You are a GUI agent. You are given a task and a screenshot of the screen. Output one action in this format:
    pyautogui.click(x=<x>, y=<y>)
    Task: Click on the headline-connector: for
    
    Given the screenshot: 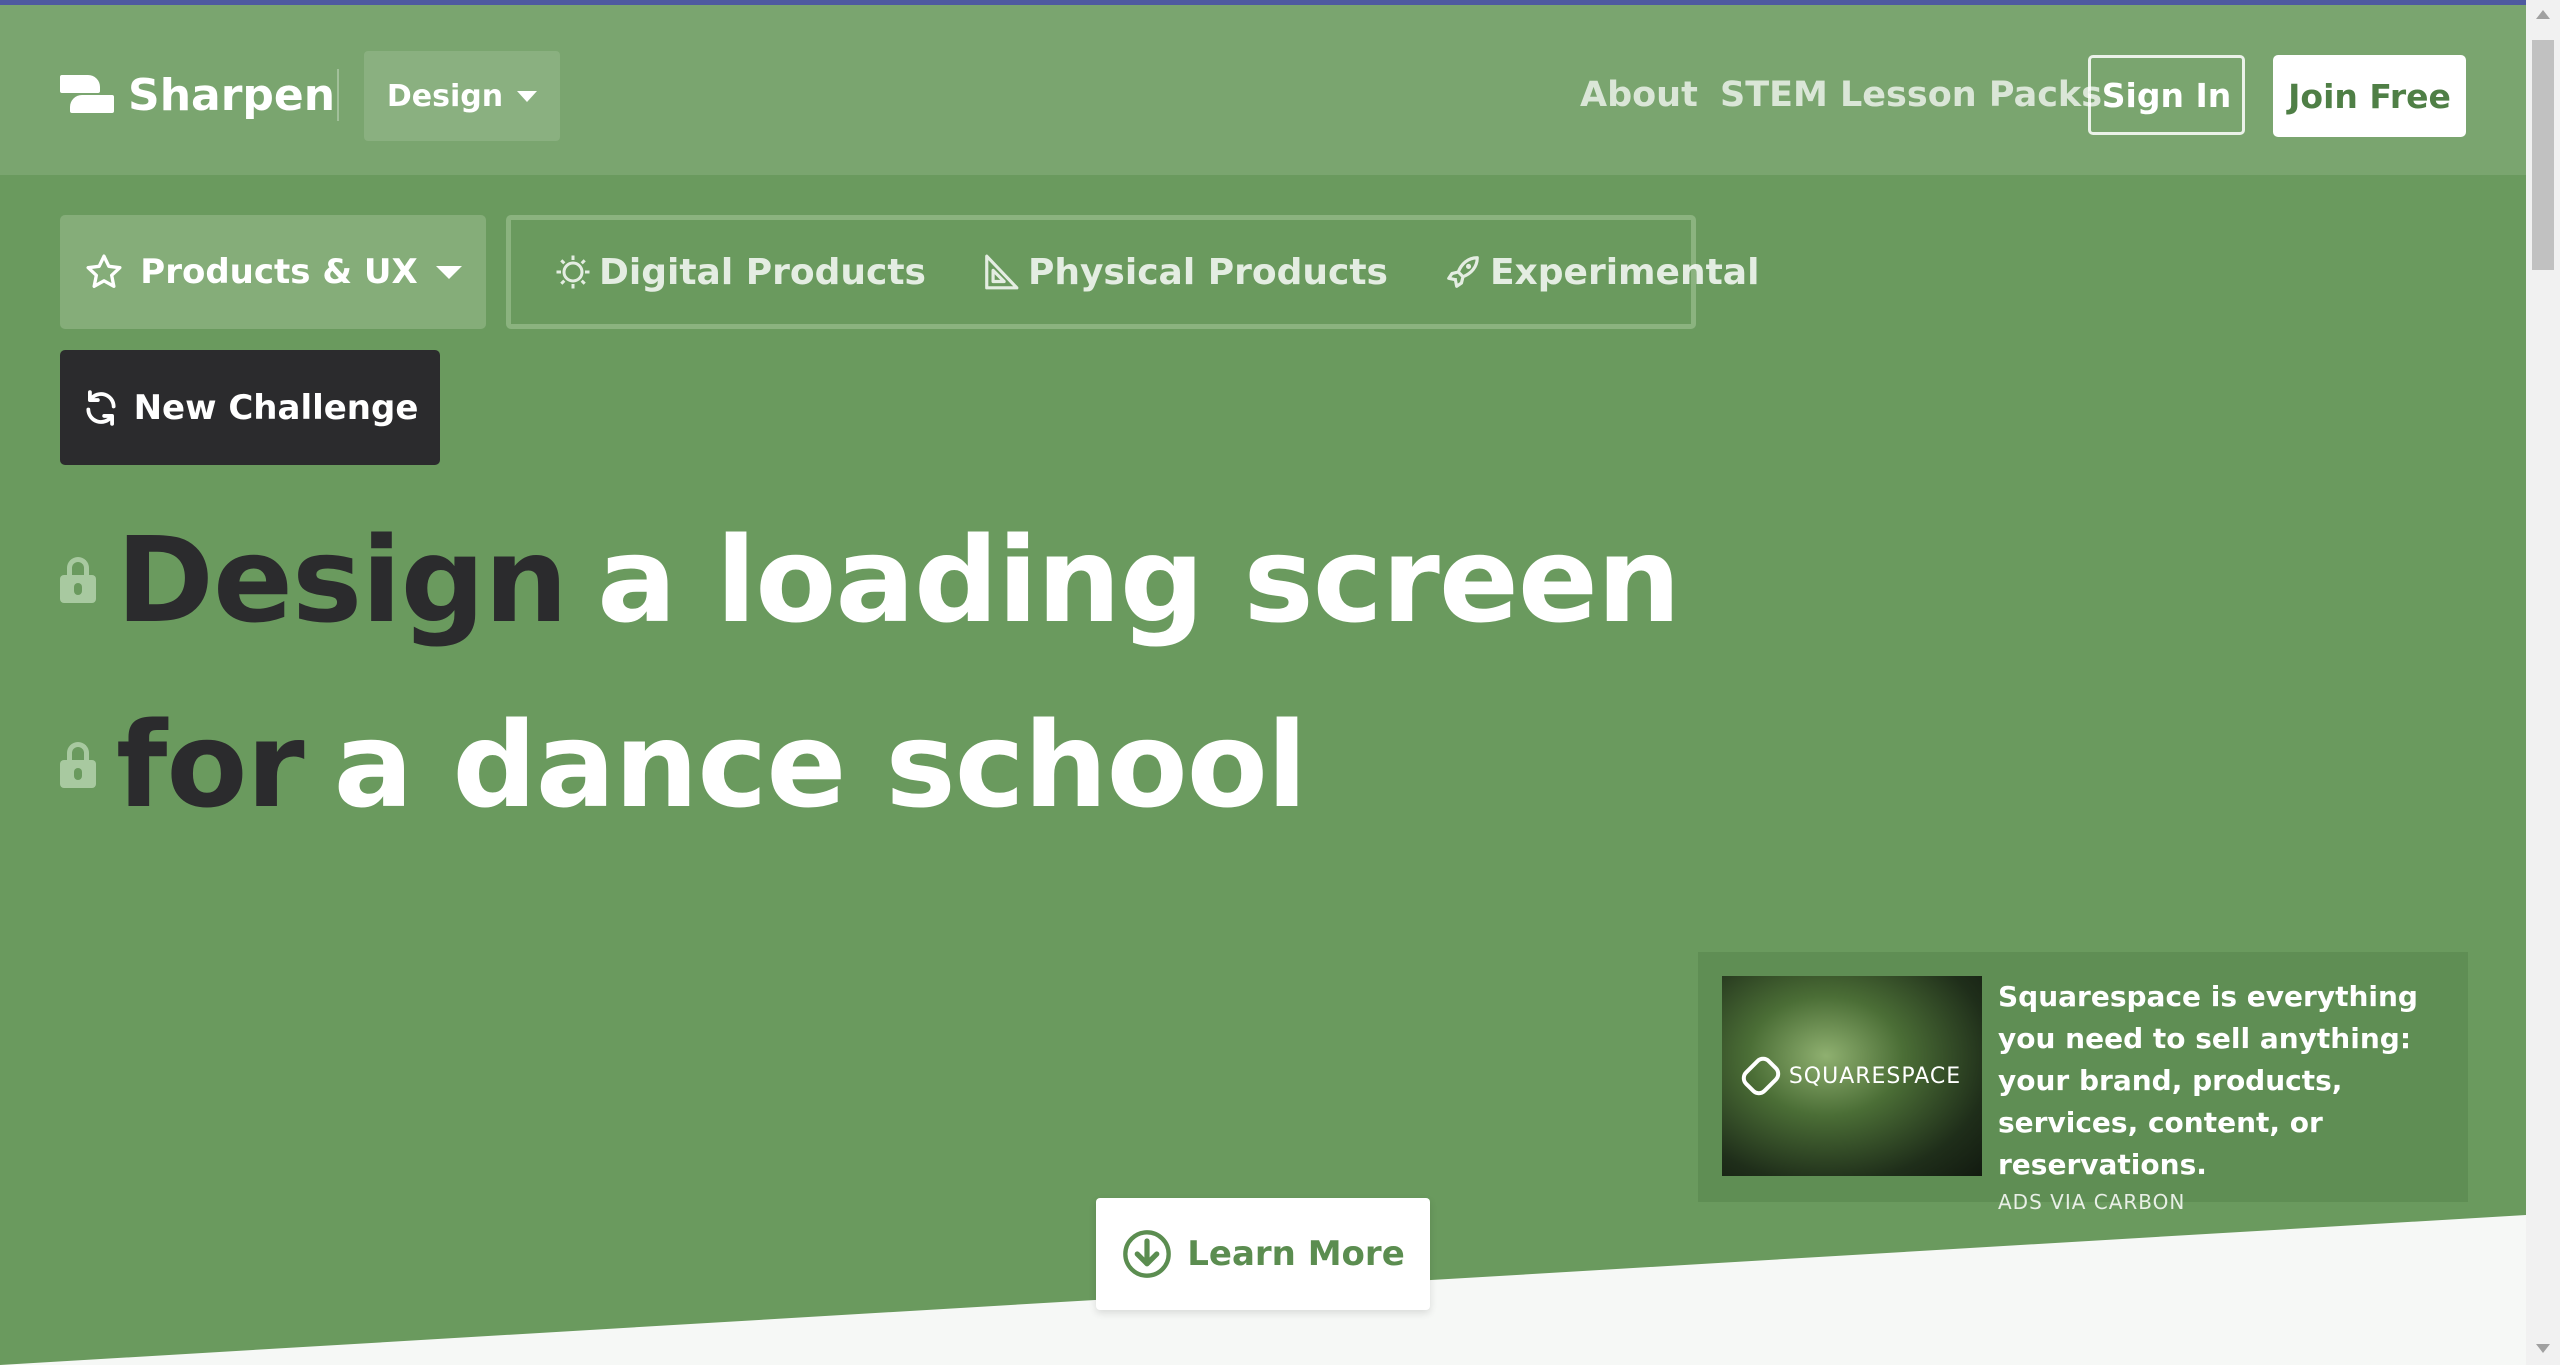 What is the action you would take?
    pyautogui.click(x=210, y=765)
    